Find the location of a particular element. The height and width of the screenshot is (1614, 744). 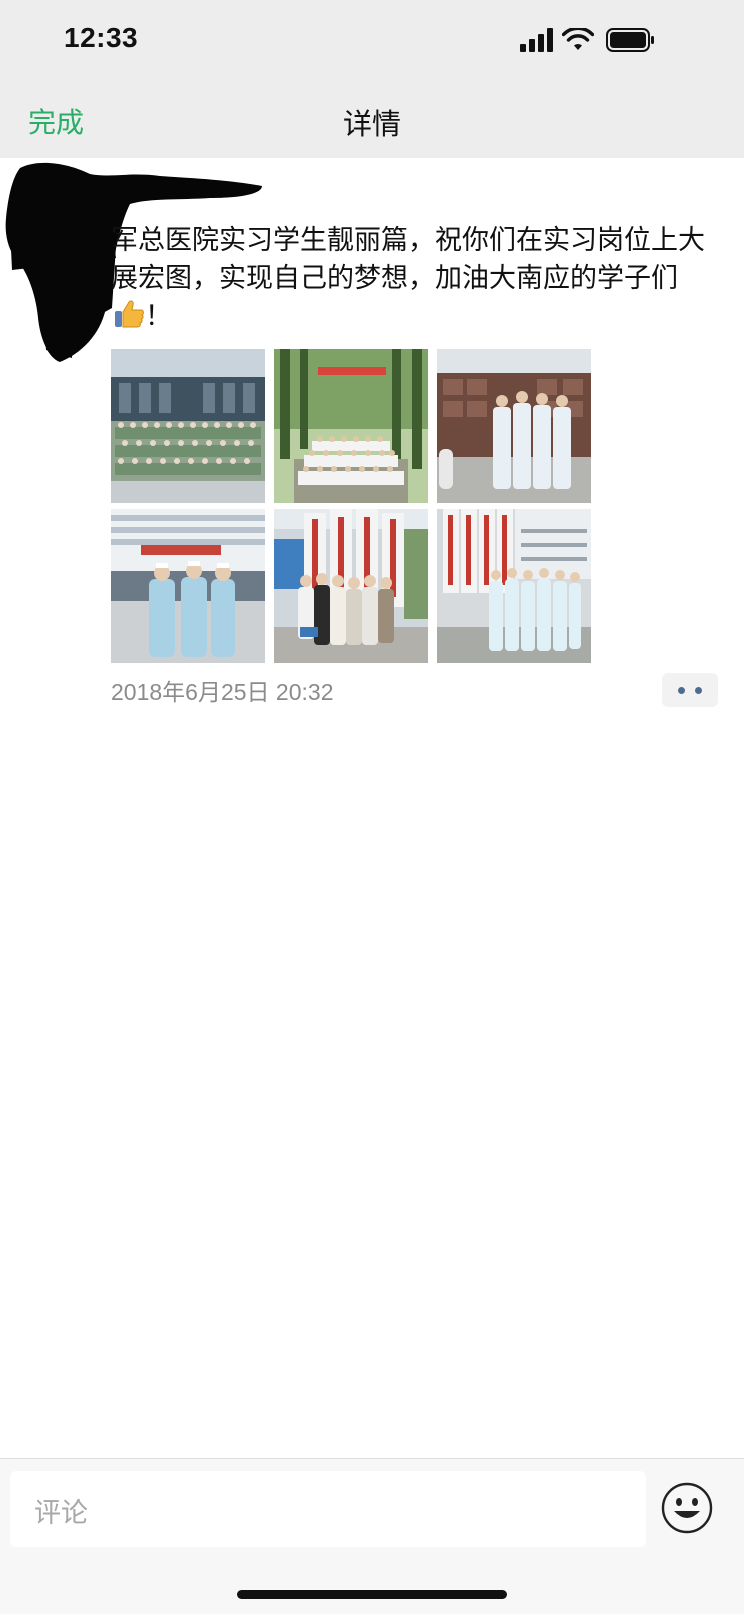

nav-bar: 详情 完成 is located at coordinates (372, 121).